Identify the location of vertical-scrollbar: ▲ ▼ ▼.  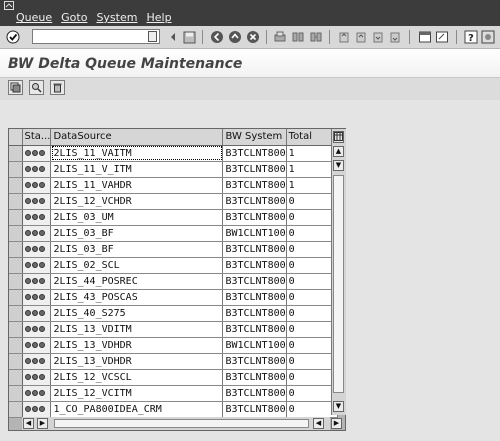
(338, 272).